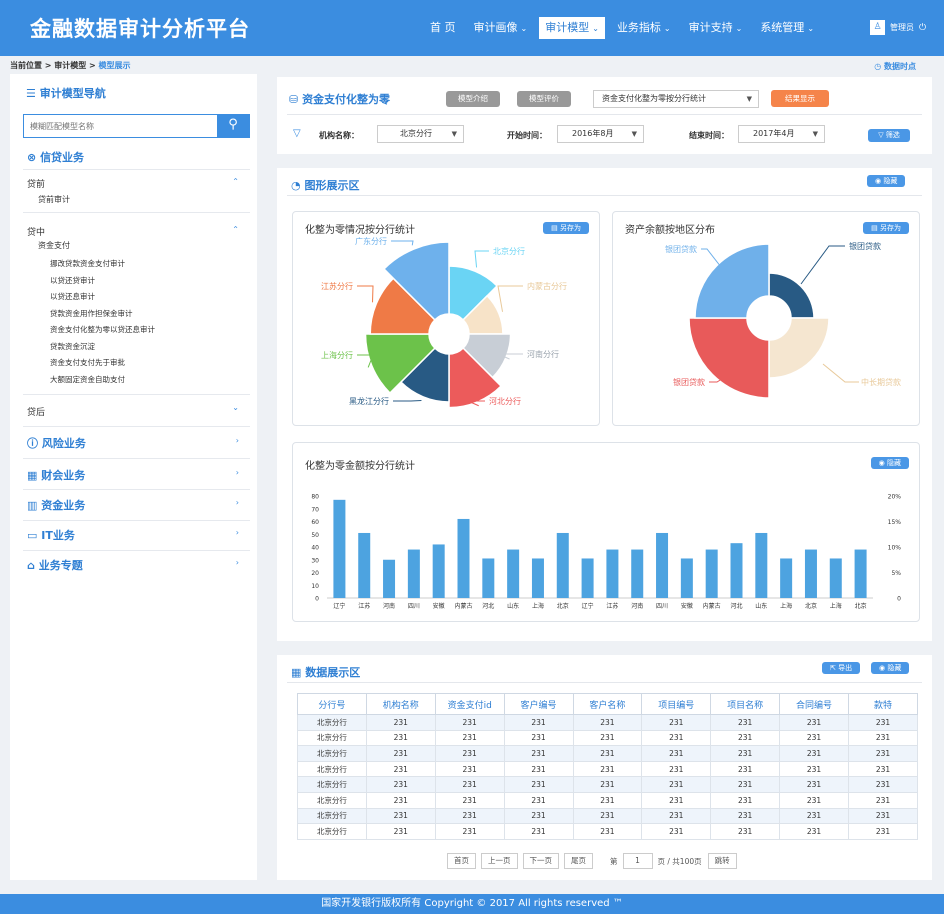  I want to click on section-pre: 贷前, so click(36, 183).